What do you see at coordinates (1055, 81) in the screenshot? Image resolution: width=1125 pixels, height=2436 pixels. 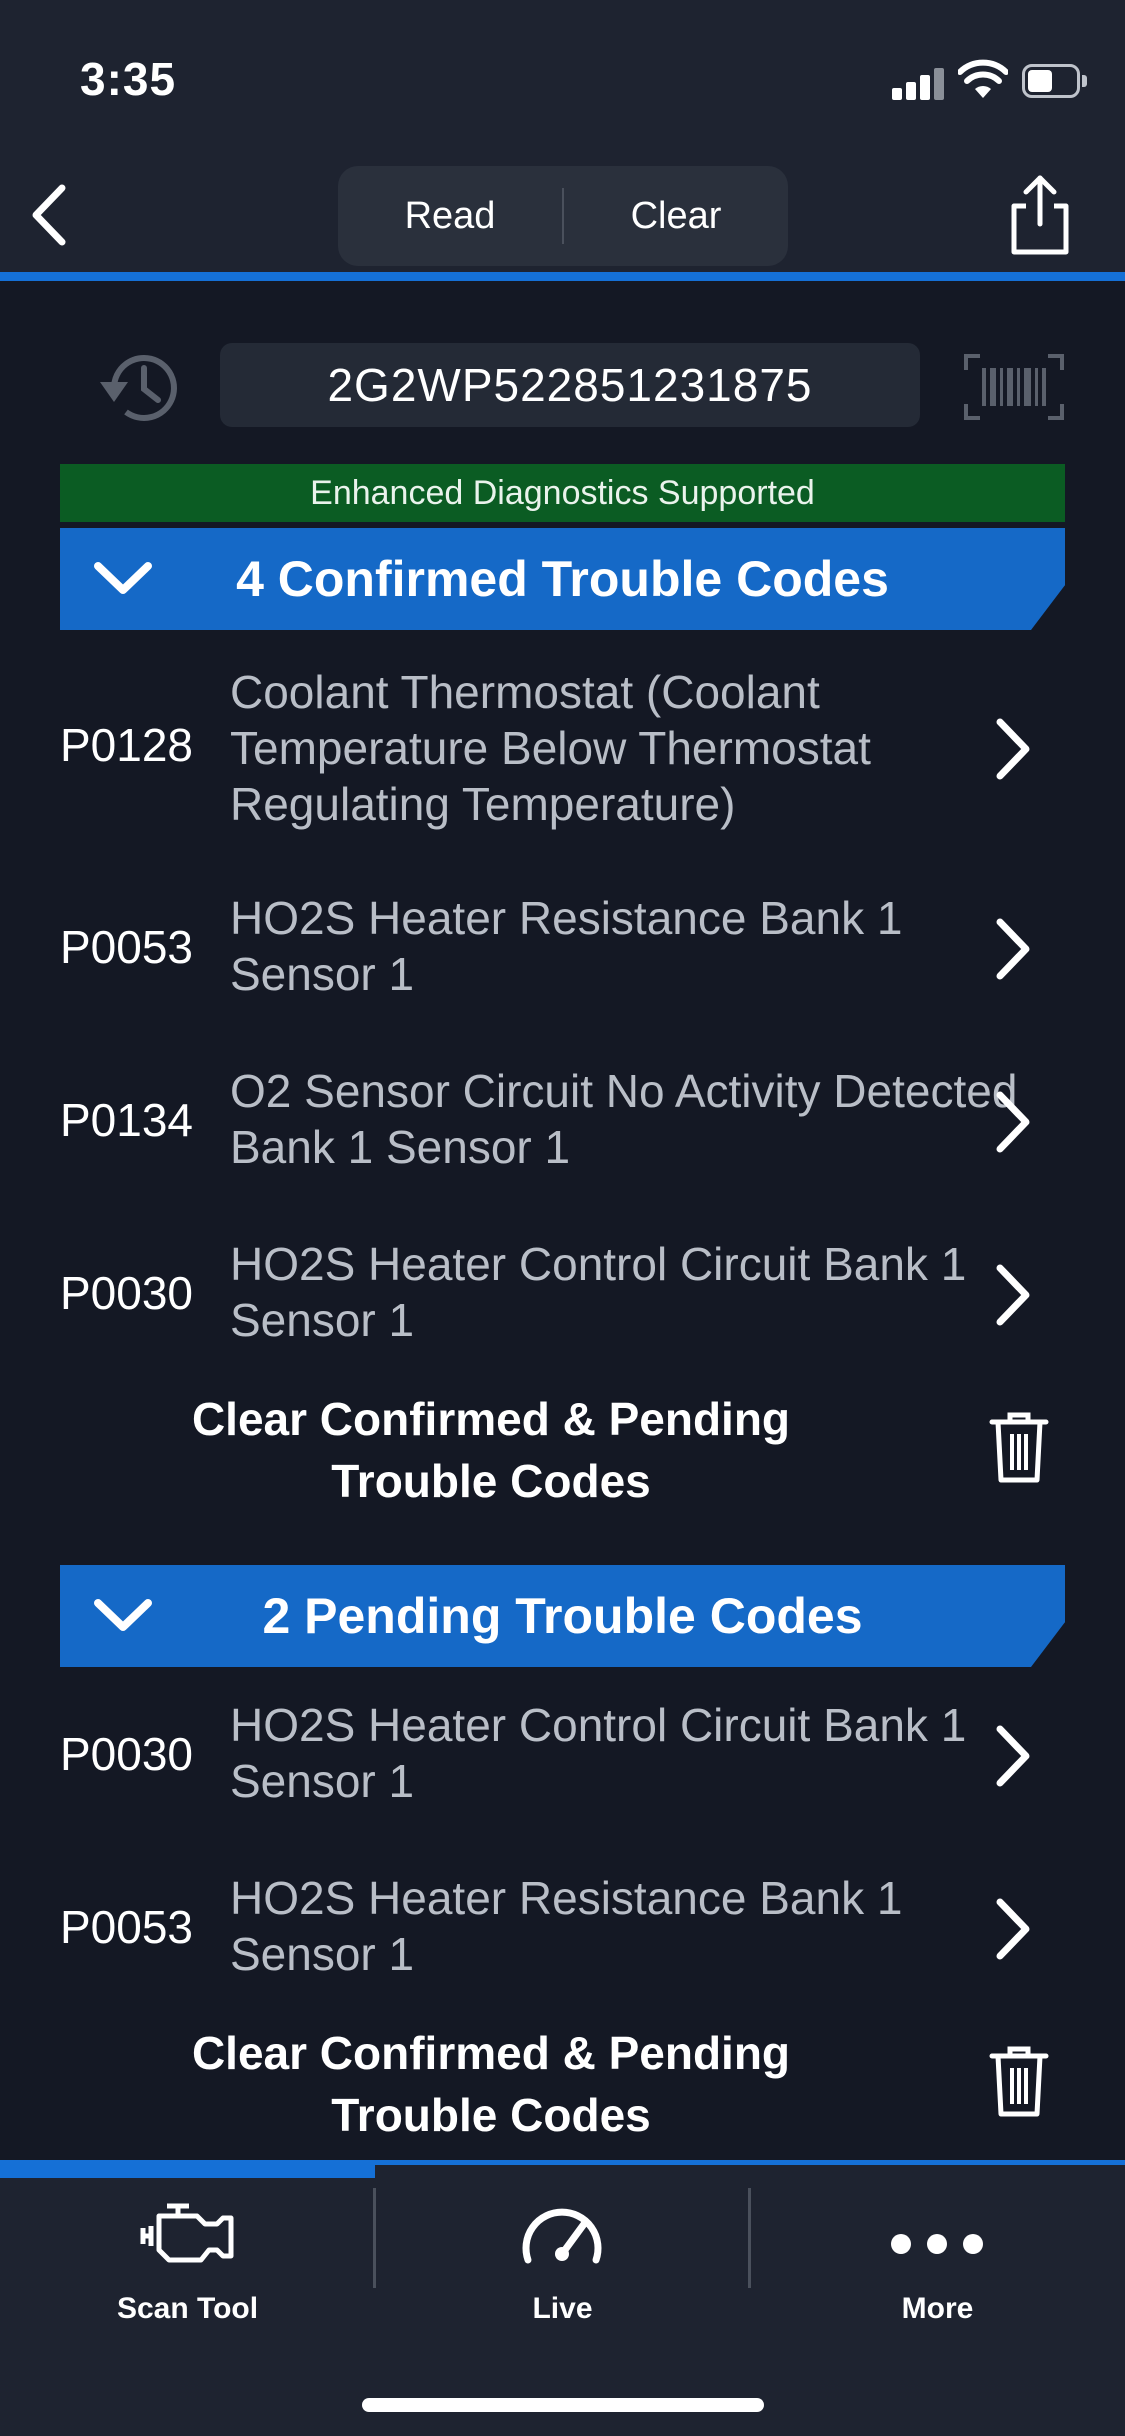 I see `battery-icon` at bounding box center [1055, 81].